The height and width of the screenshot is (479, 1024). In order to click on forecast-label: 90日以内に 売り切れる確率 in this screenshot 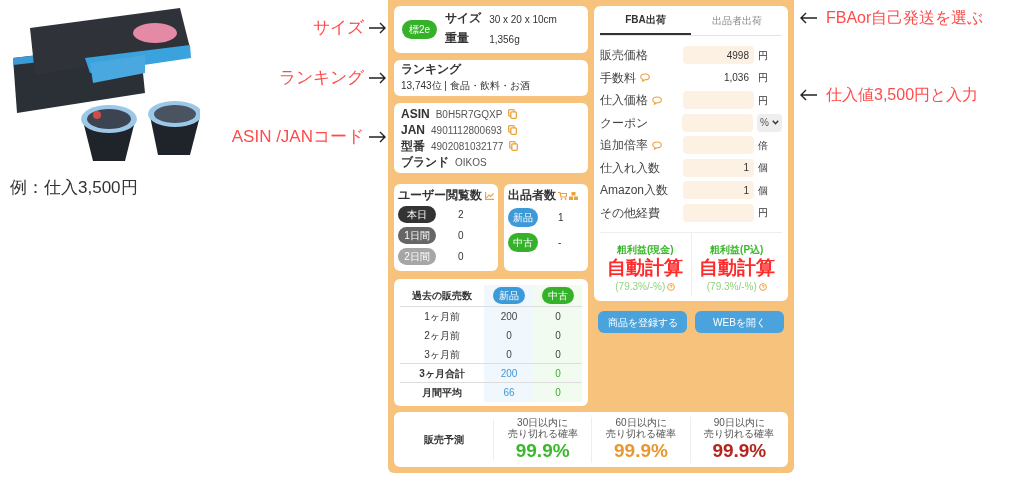, I will do `click(739, 427)`.